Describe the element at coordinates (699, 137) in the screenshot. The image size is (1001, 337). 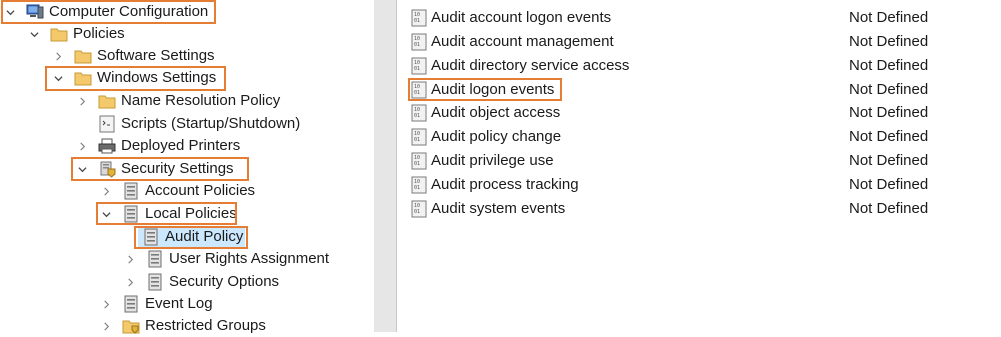
I see `list-item: 10 01 Audit policy change Not Defined` at that location.